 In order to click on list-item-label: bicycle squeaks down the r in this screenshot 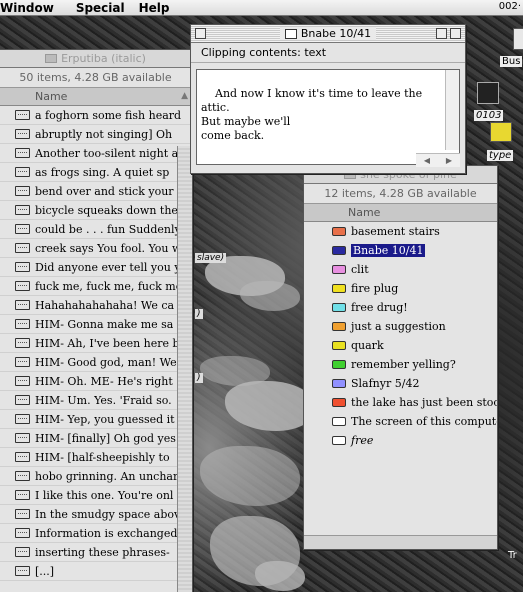, I will do `click(111, 210)`.